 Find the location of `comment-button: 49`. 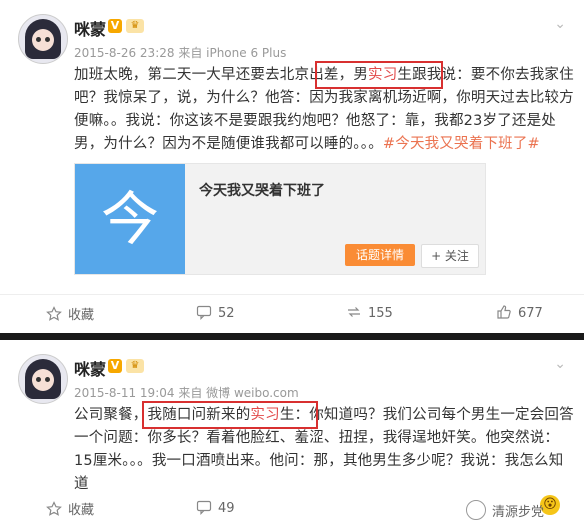

comment-button: 49 is located at coordinates (215, 507).